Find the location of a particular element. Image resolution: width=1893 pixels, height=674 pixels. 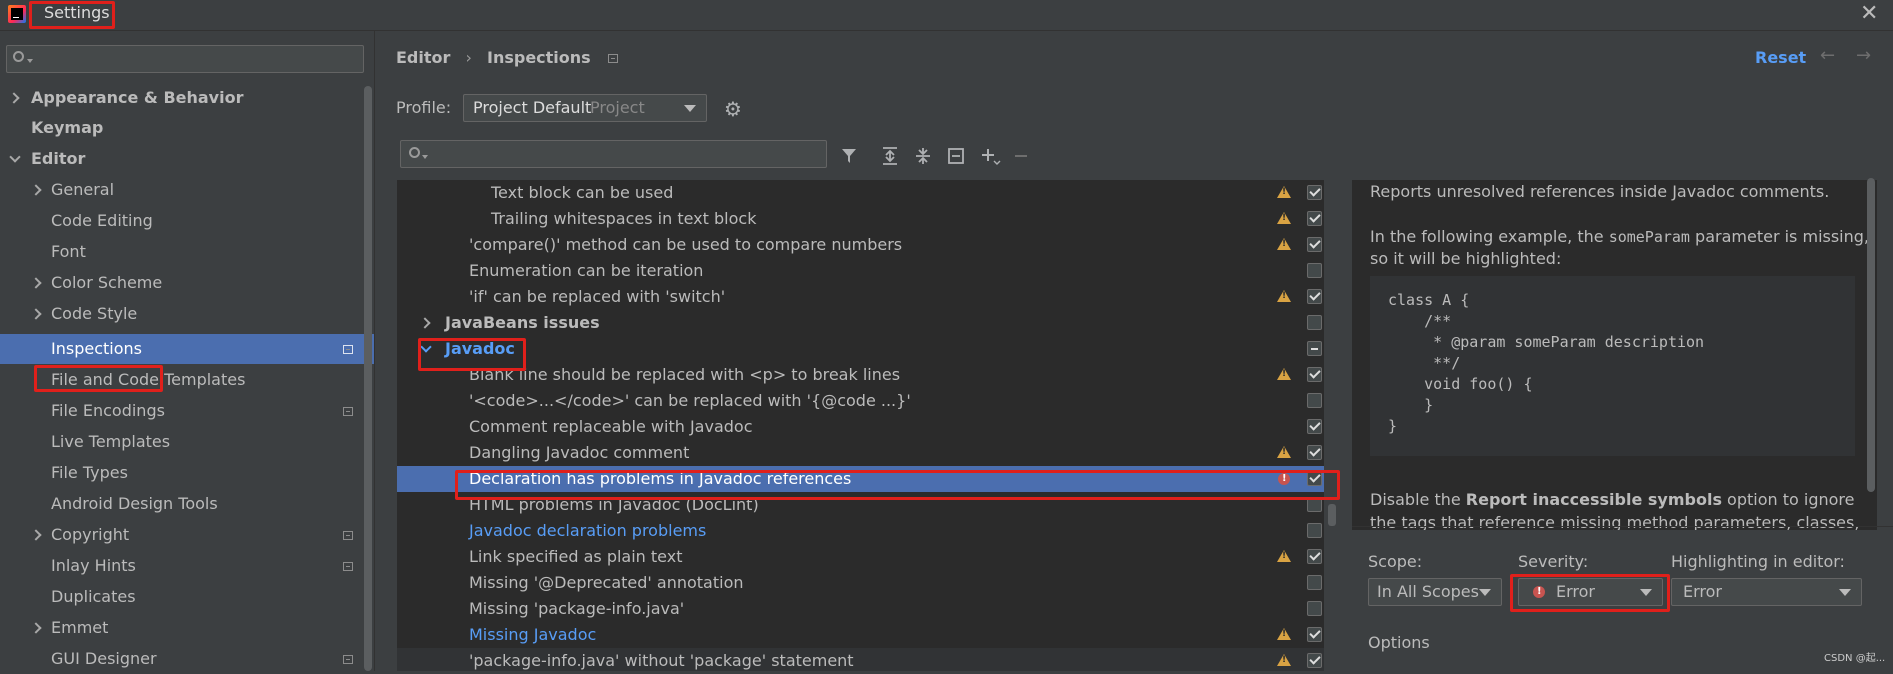

sidebar-item-emmet: Emmet is located at coordinates (187, 628).